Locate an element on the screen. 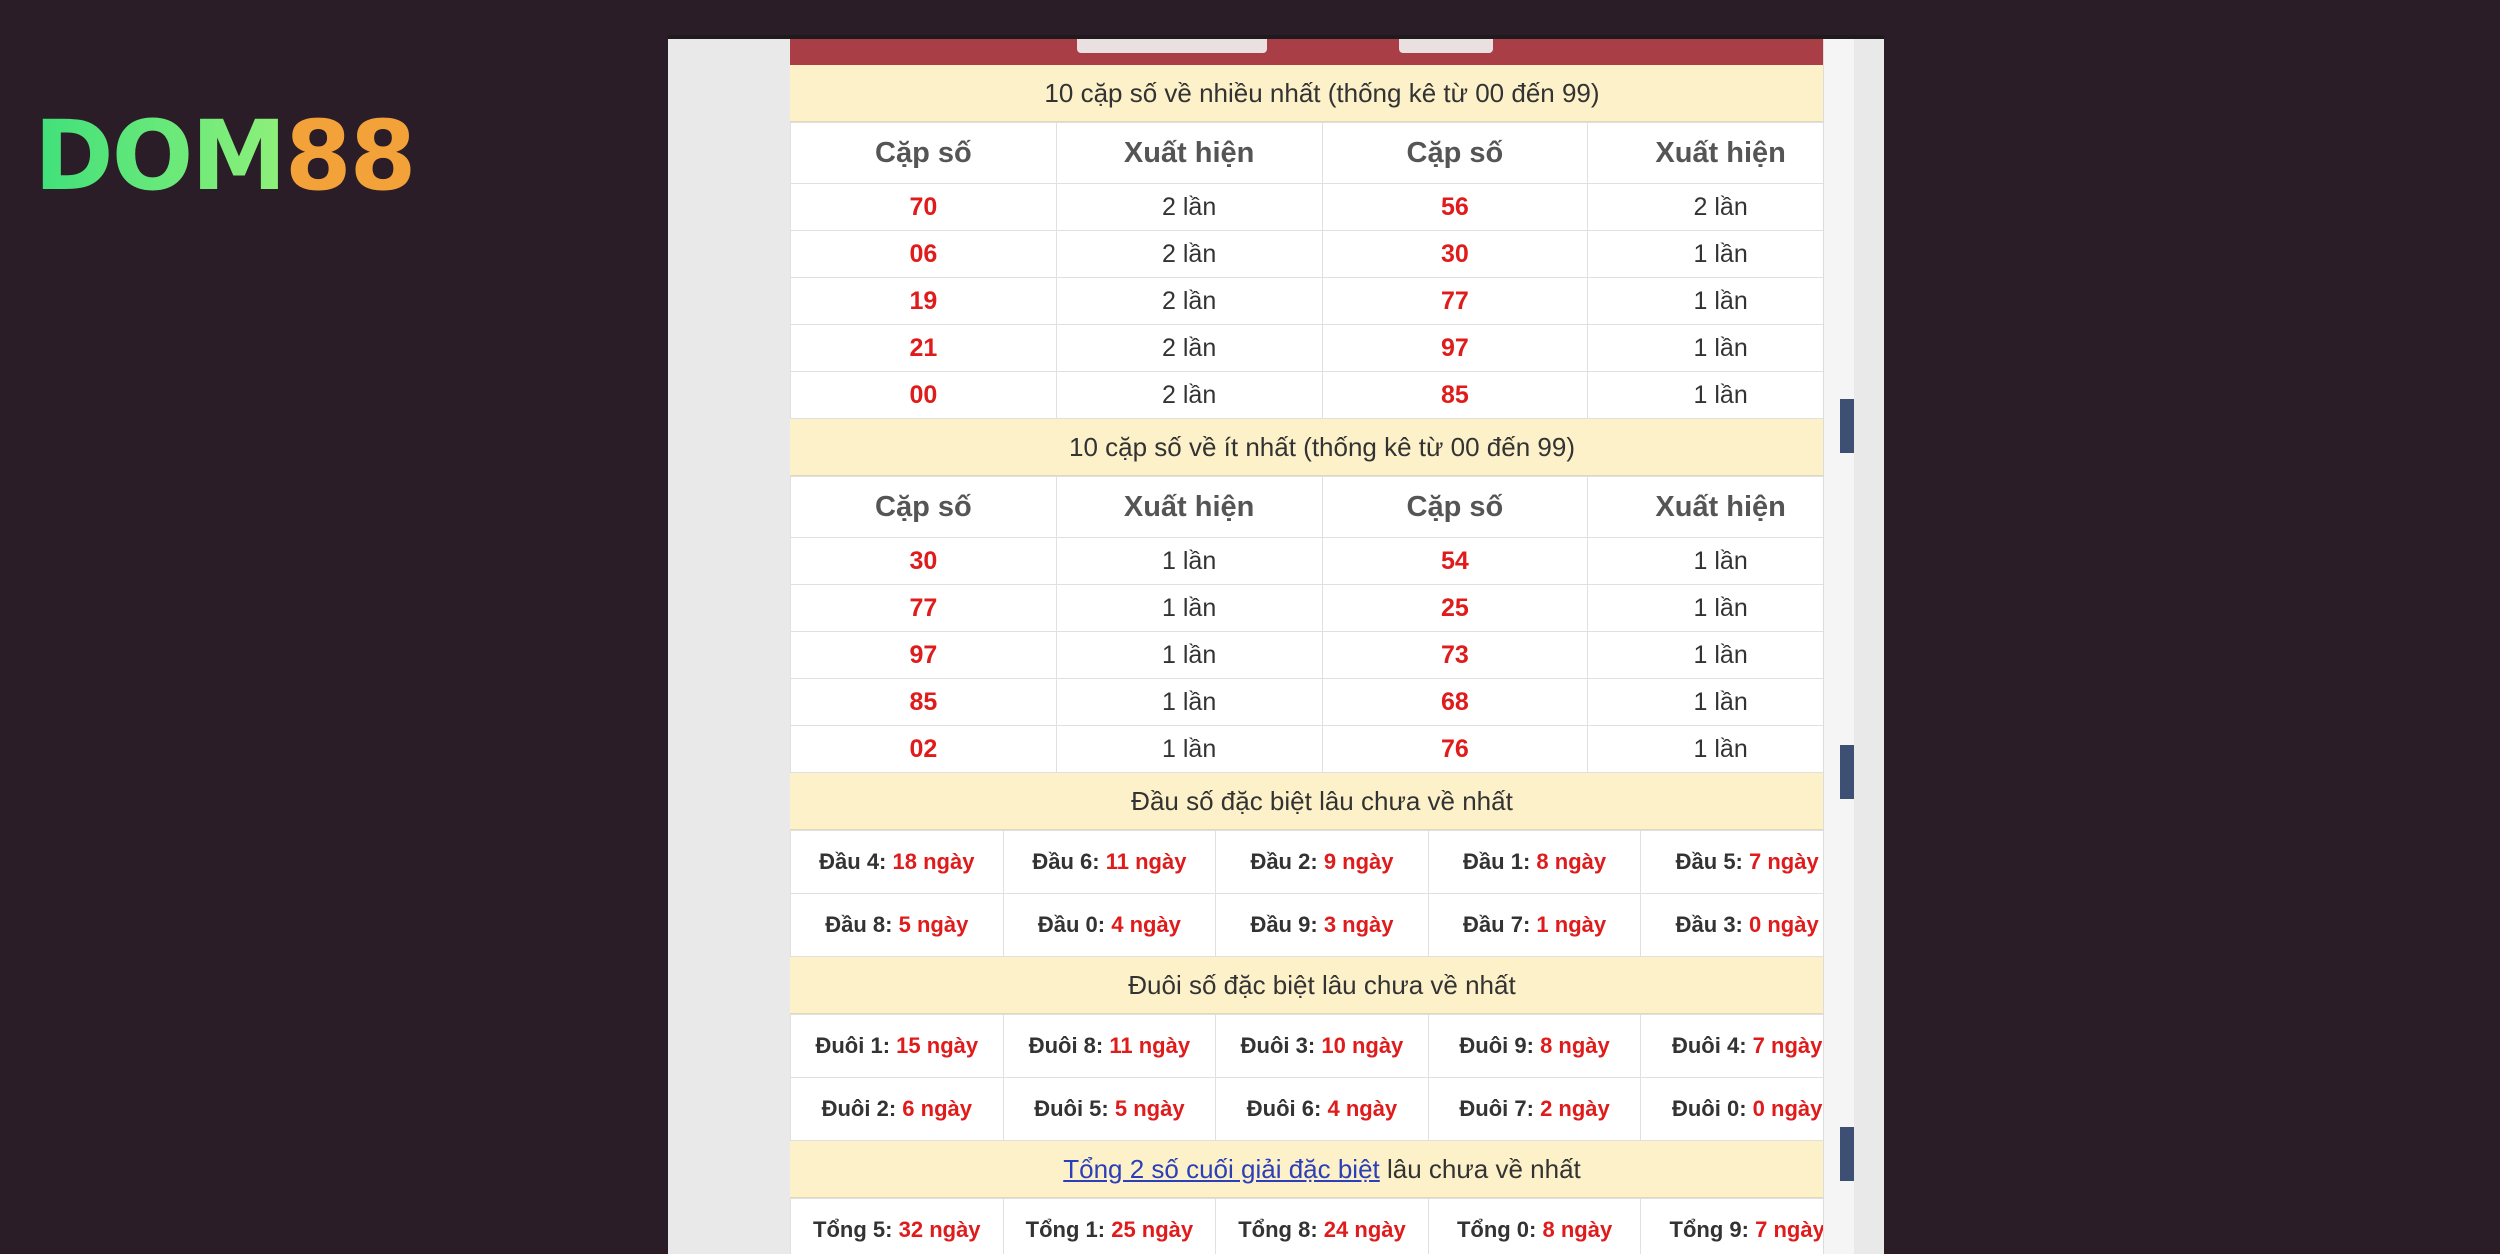  stat-label: Đuôi 8: is located at coordinates (1066, 1045).